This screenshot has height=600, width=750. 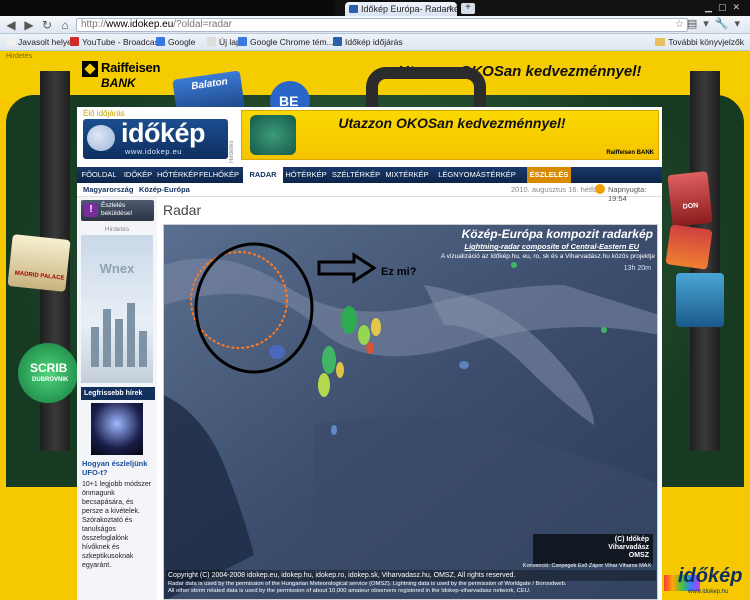 I want to click on sidebar-ad-label: Hirdetés, so click(x=117, y=229).